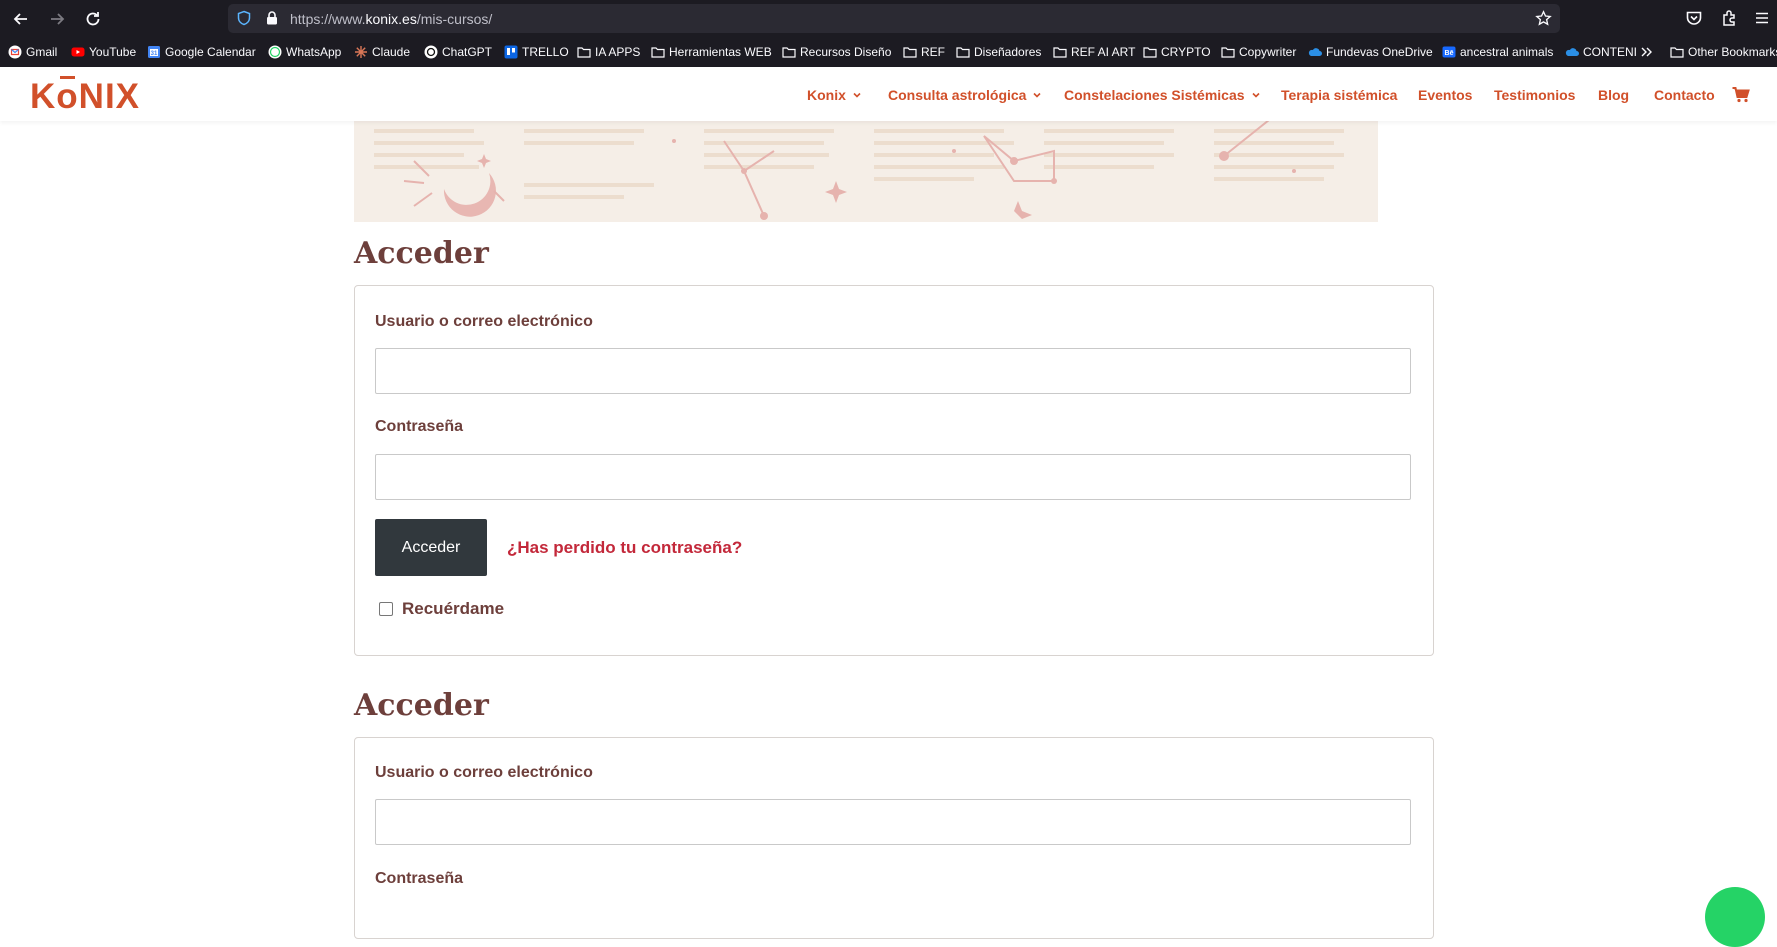  I want to click on back-button, so click(21, 19).